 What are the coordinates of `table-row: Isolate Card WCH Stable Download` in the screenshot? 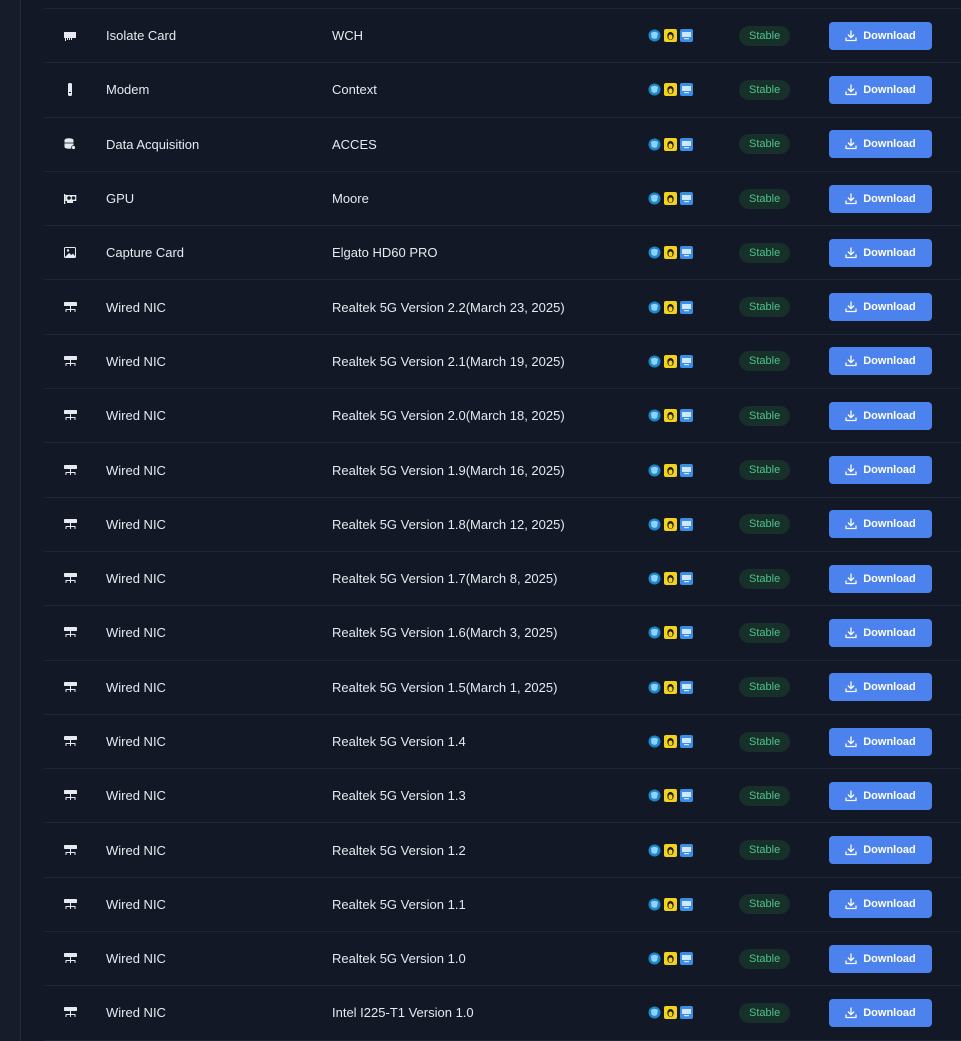 It's located at (502, 36).